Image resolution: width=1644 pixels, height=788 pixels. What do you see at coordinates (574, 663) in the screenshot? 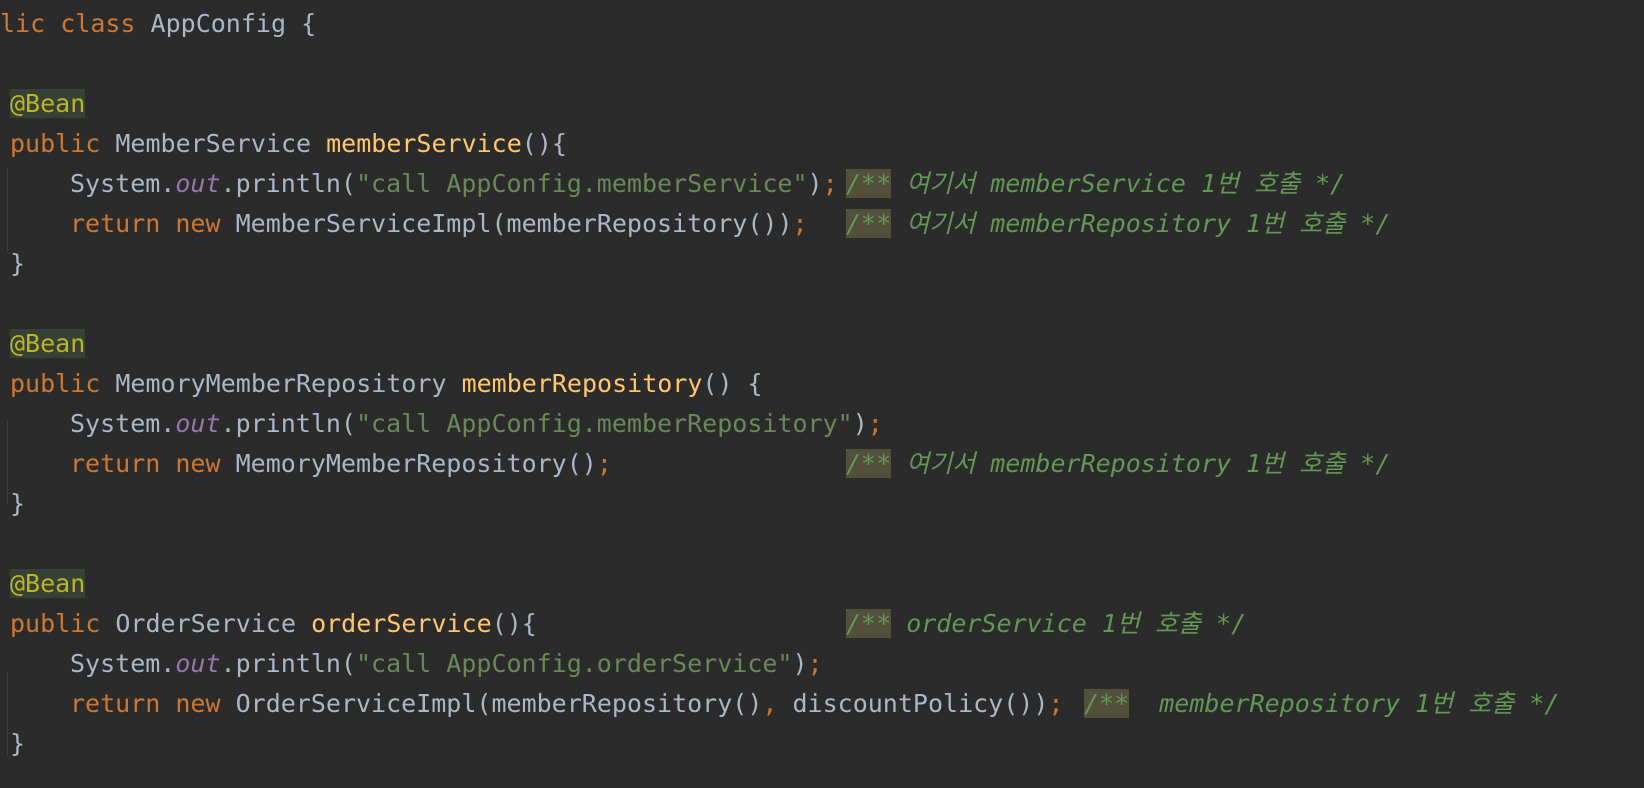
I see `string-literal: "call AppConfig.orderService"` at bounding box center [574, 663].